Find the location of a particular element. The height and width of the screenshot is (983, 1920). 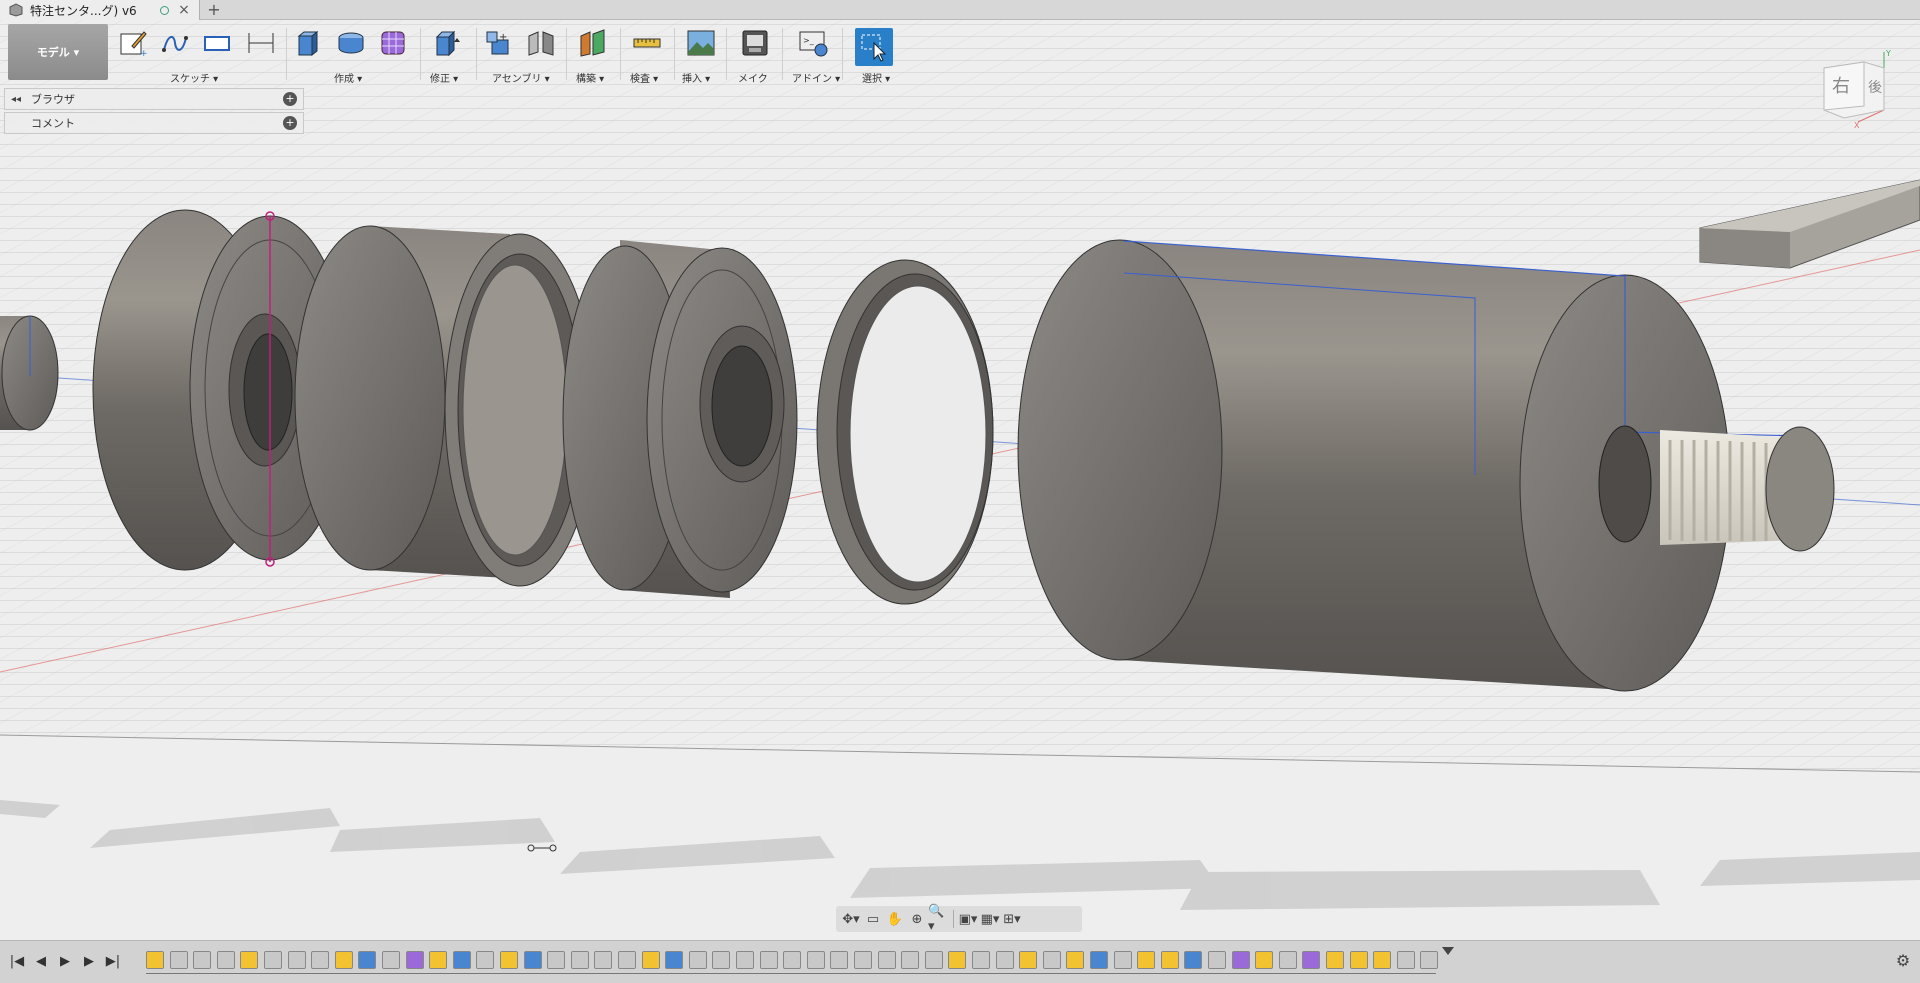

scripts-icon: >_ is located at coordinates (813, 43).